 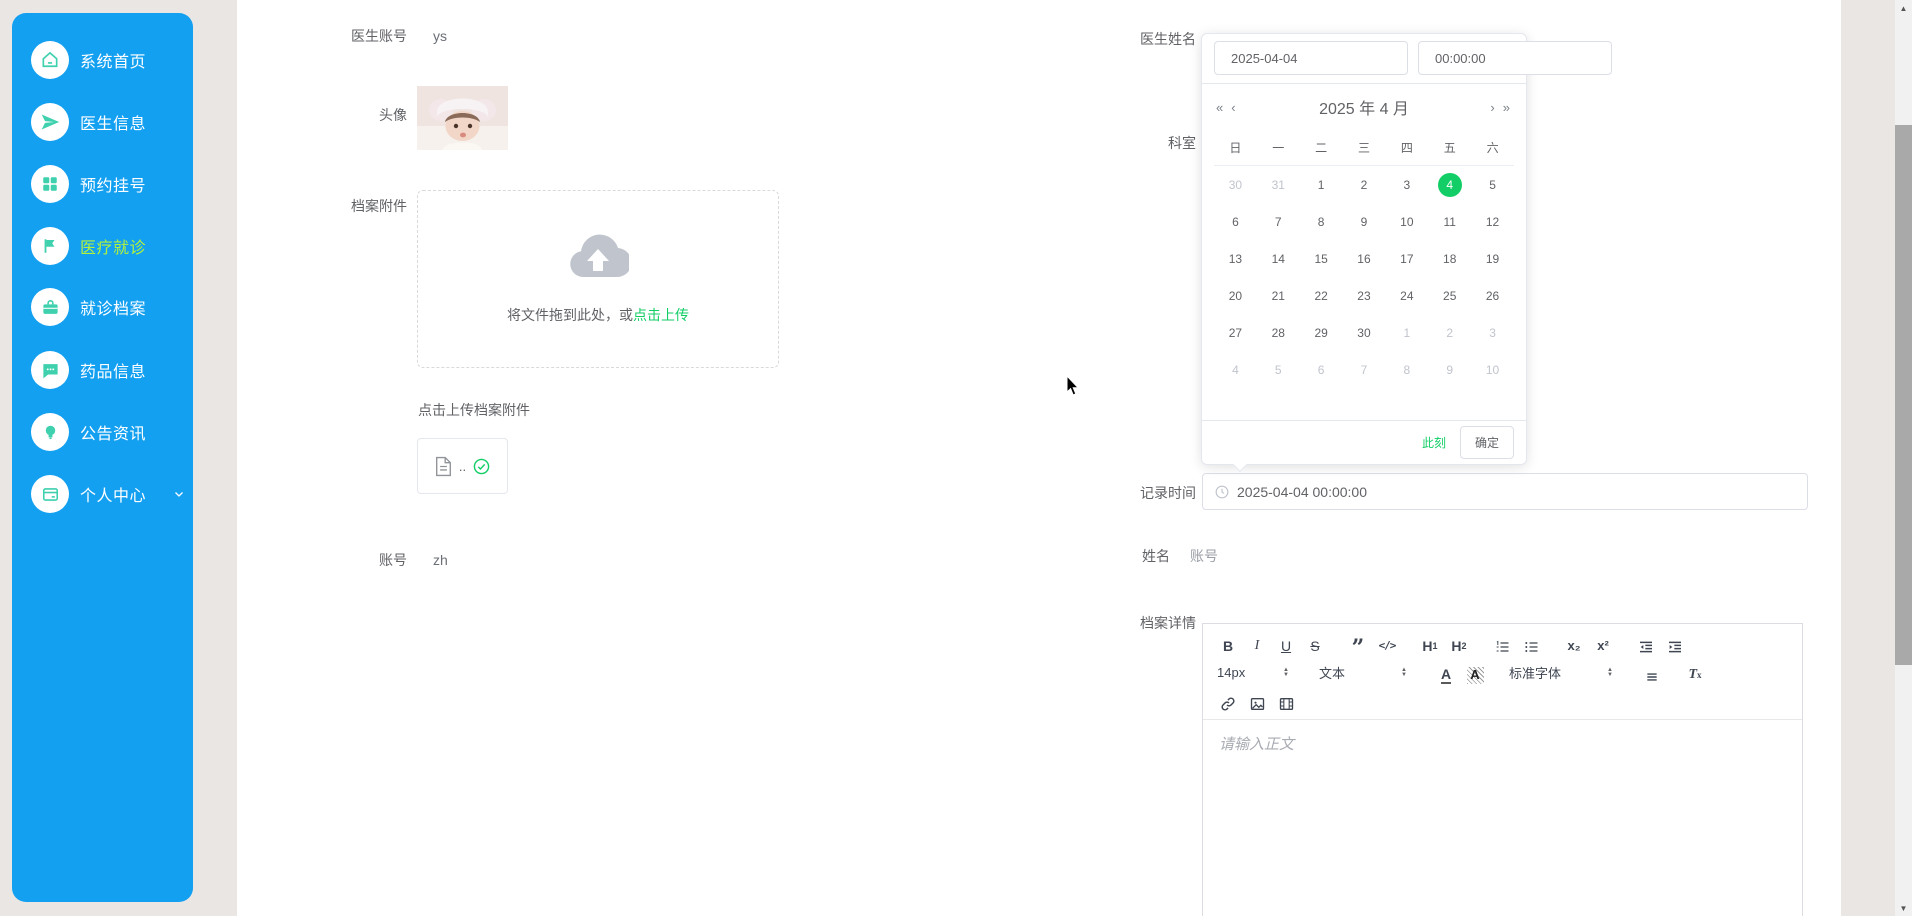 I want to click on heading2-button: H2, so click(x=1459, y=644).